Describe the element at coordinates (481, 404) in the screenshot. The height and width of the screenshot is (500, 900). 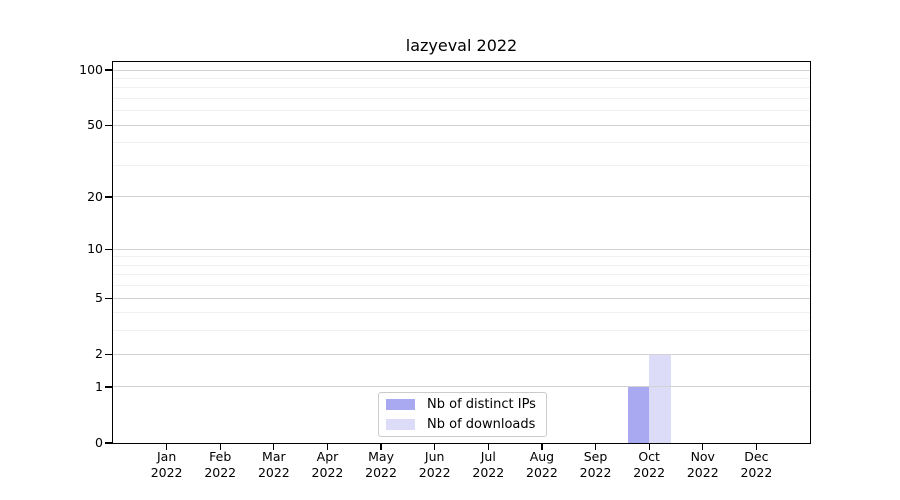
I see `legend-label: Nb of distinct IPs` at that location.